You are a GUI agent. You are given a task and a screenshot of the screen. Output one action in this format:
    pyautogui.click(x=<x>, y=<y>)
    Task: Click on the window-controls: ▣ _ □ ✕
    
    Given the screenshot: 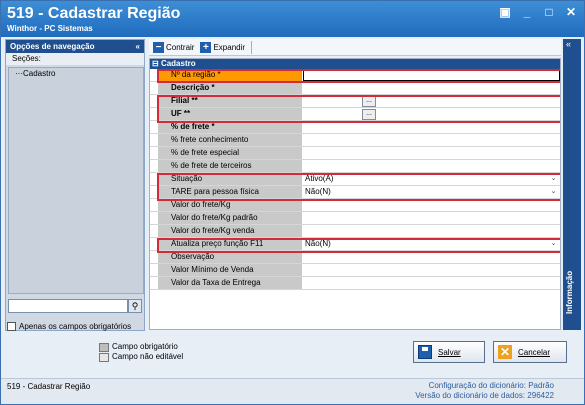 What is the action you would take?
    pyautogui.click(x=538, y=12)
    